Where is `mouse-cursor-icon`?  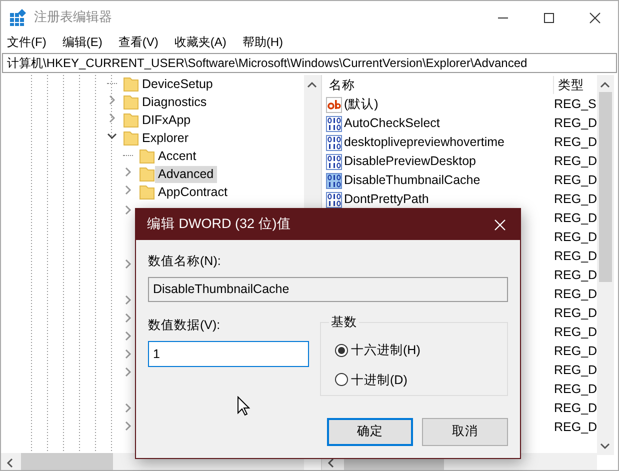
mouse-cursor-icon is located at coordinates (243, 406).